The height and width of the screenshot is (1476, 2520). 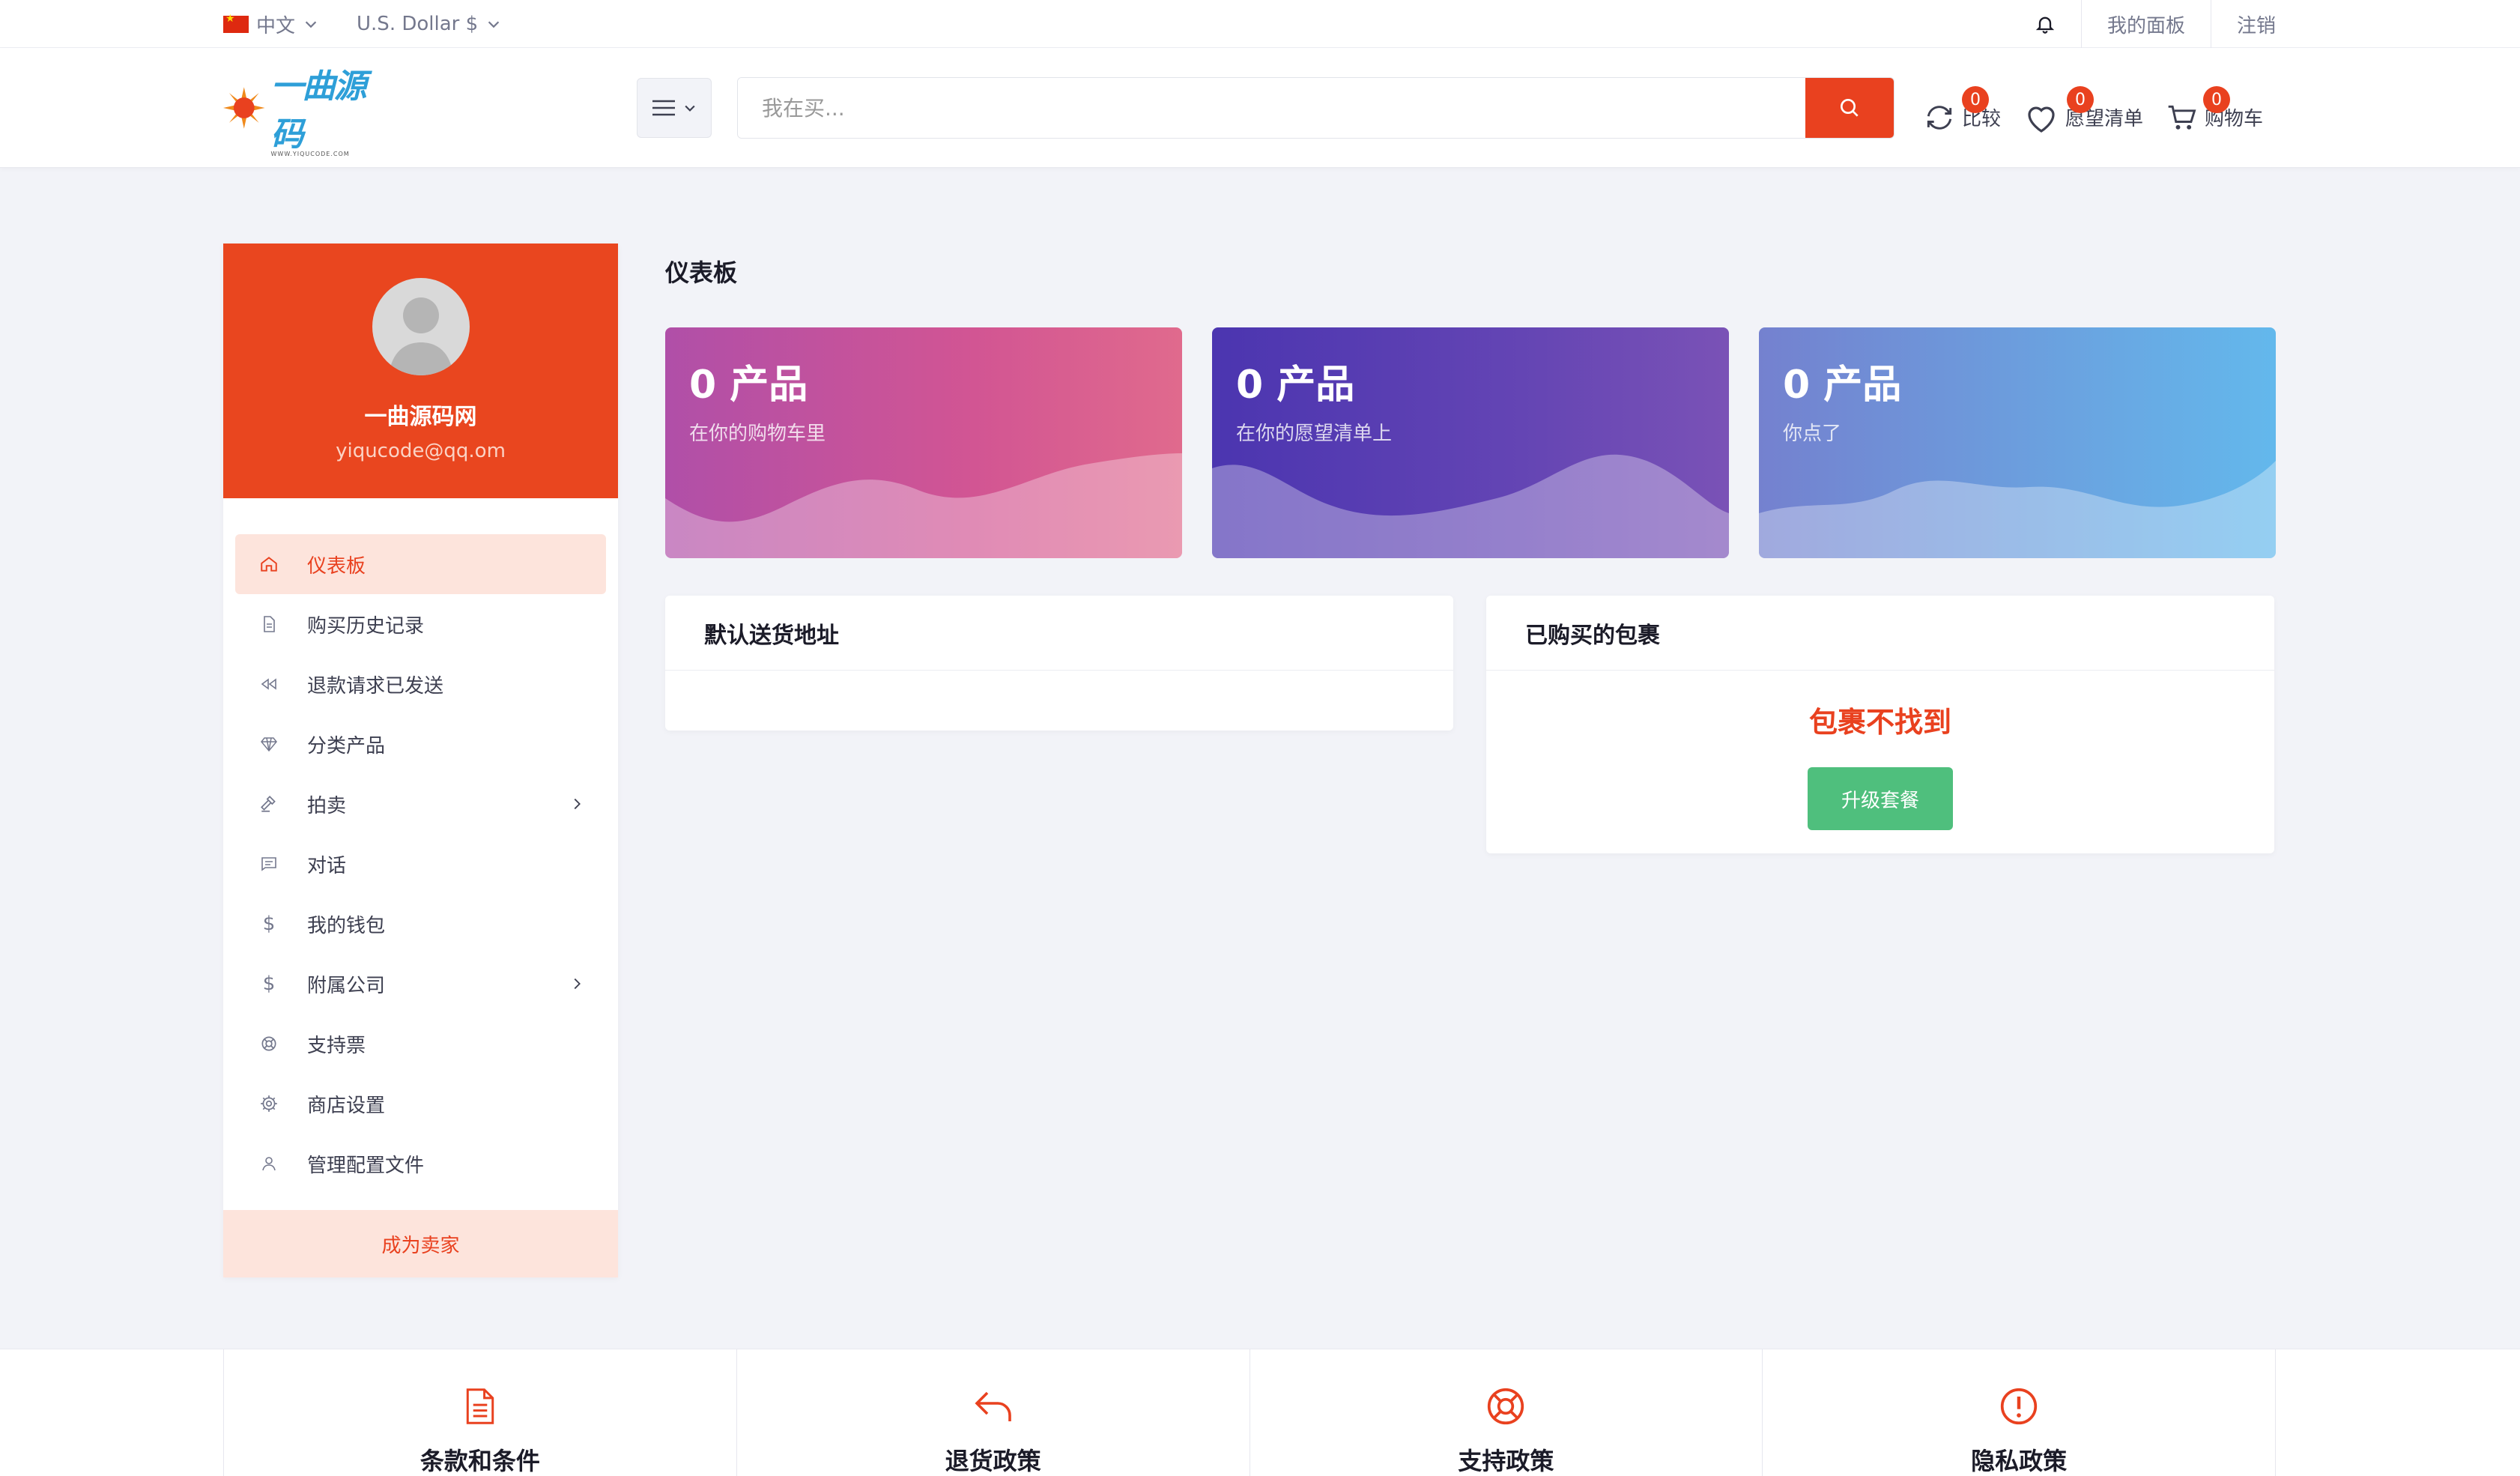 I want to click on heart-icon, so click(x=2041, y=120).